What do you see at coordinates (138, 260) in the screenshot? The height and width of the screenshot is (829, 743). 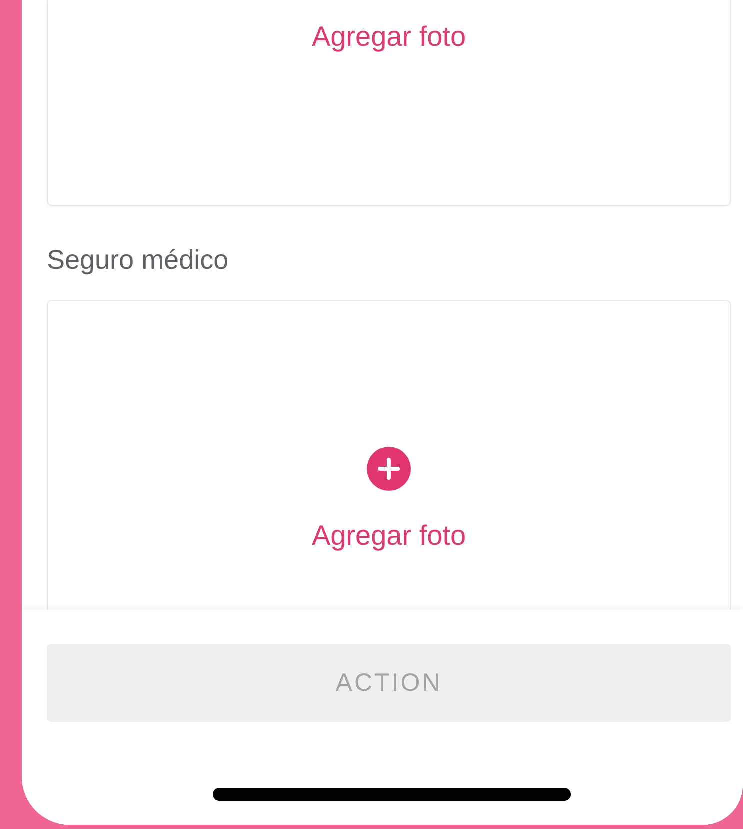 I see `section-label: Seguro médico` at bounding box center [138, 260].